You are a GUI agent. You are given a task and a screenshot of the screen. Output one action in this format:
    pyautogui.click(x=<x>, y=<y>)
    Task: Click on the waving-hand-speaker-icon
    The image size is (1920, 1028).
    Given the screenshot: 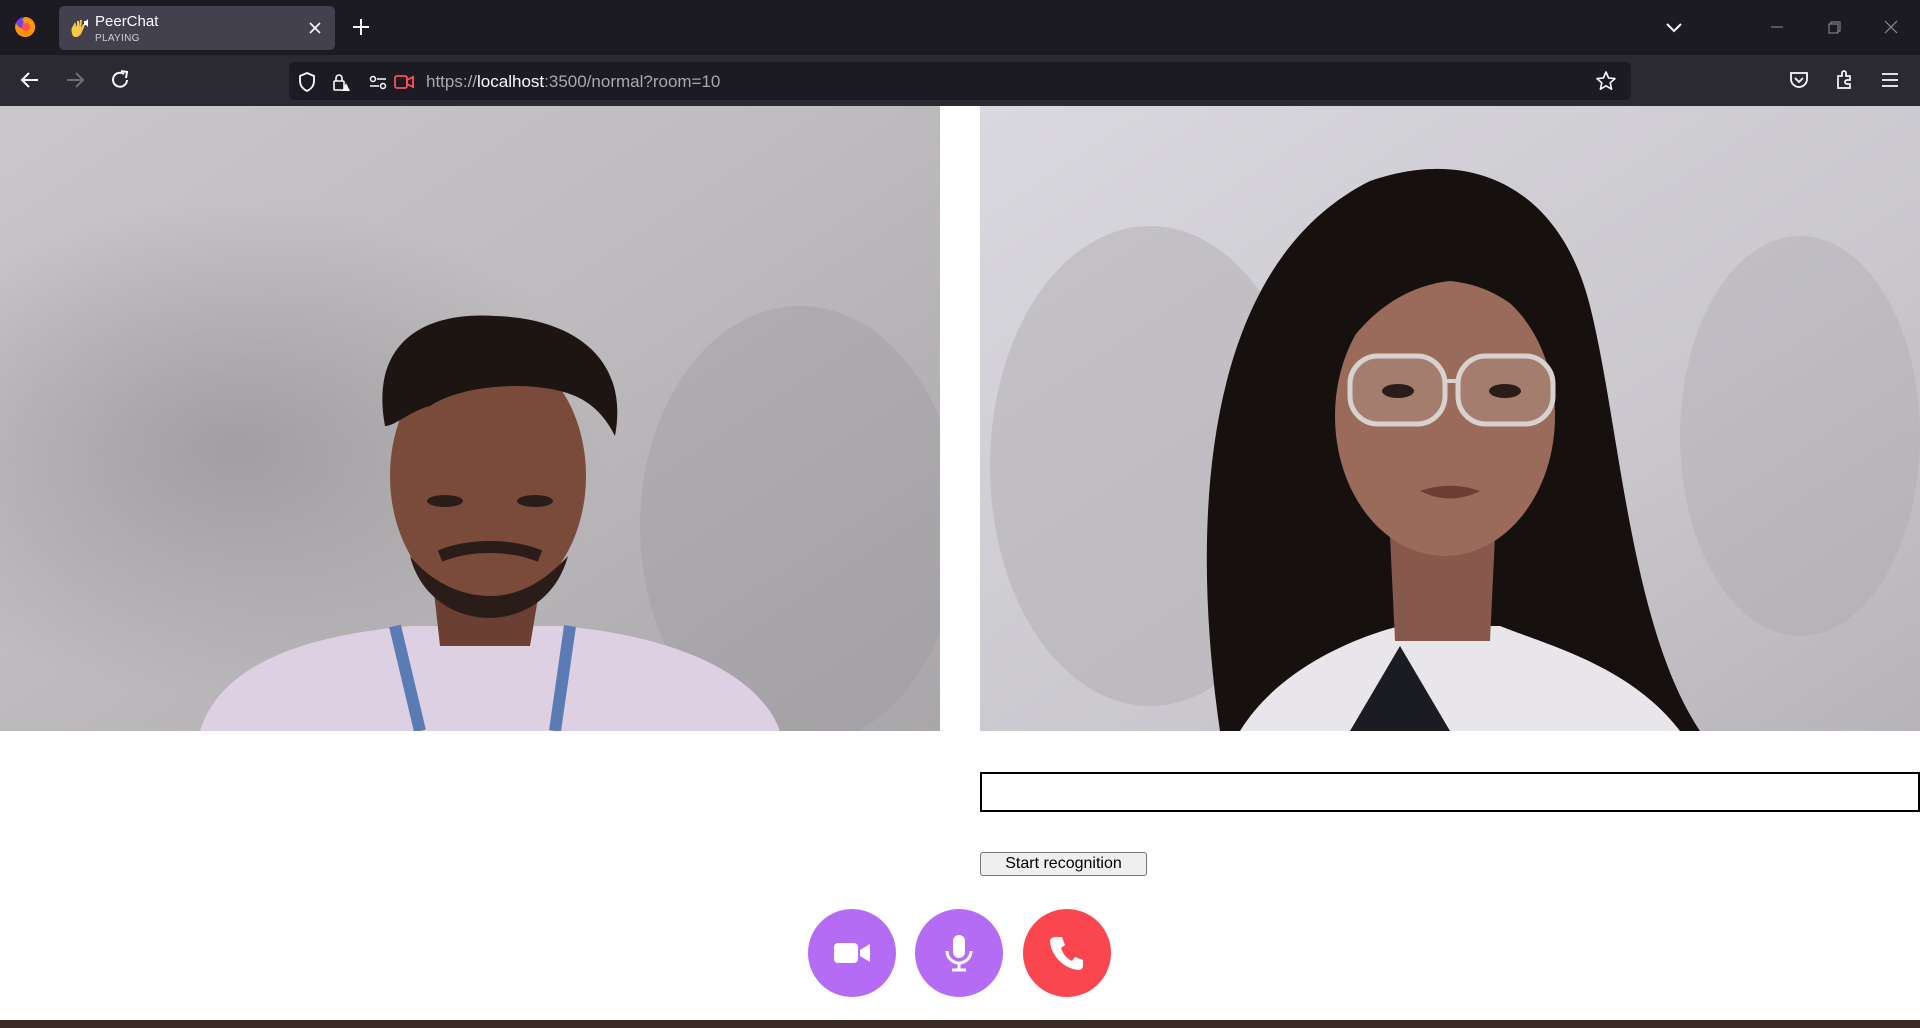 What is the action you would take?
    pyautogui.click(x=79, y=28)
    